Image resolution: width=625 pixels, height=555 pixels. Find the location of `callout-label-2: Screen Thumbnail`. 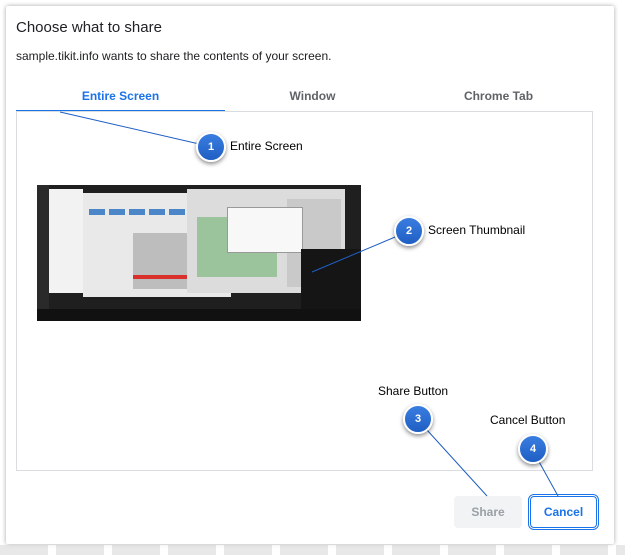

callout-label-2: Screen Thumbnail is located at coordinates (477, 230).